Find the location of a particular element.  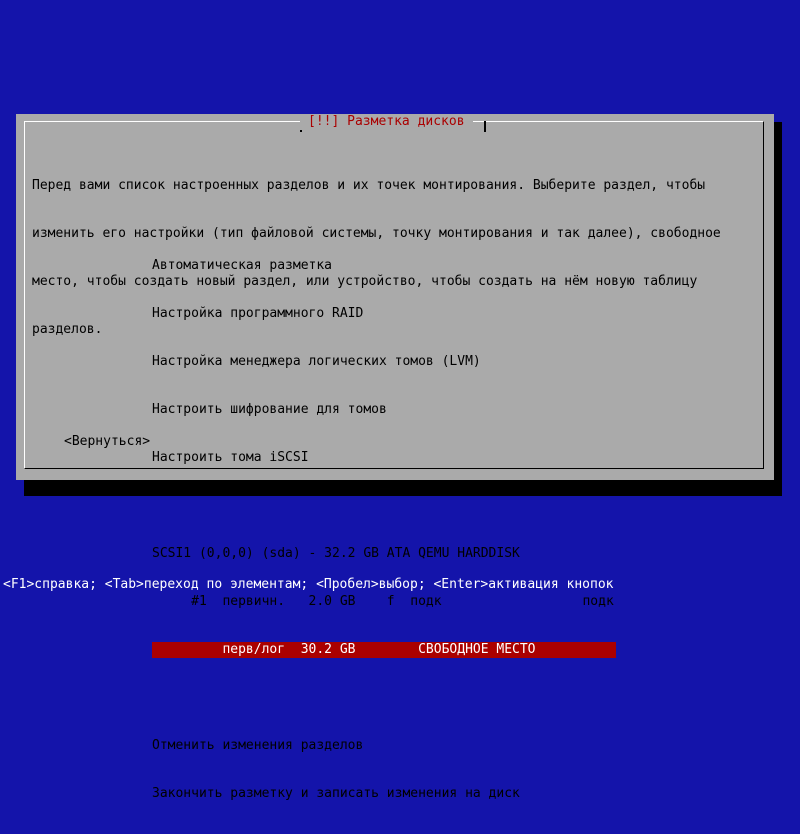

back-button: <Вернуться> is located at coordinates (107, 442).